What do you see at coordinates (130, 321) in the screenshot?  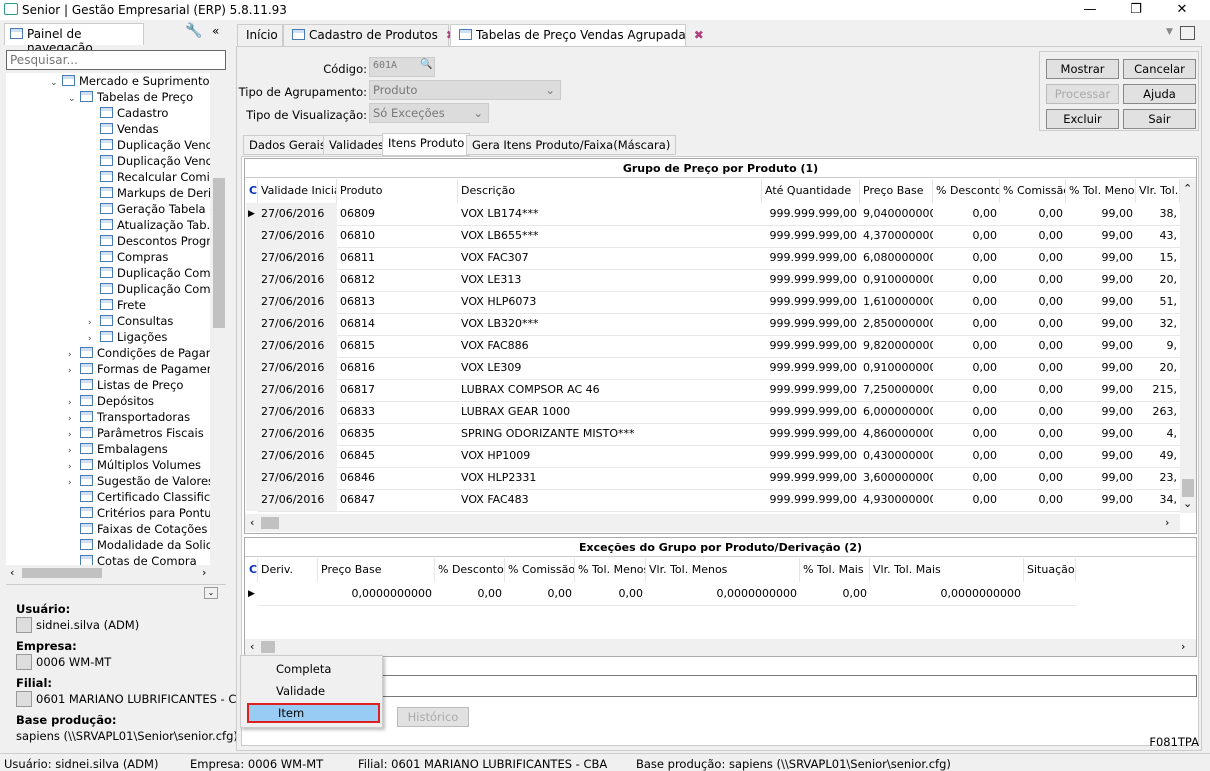 I see `tree-item: › Consultas` at bounding box center [130, 321].